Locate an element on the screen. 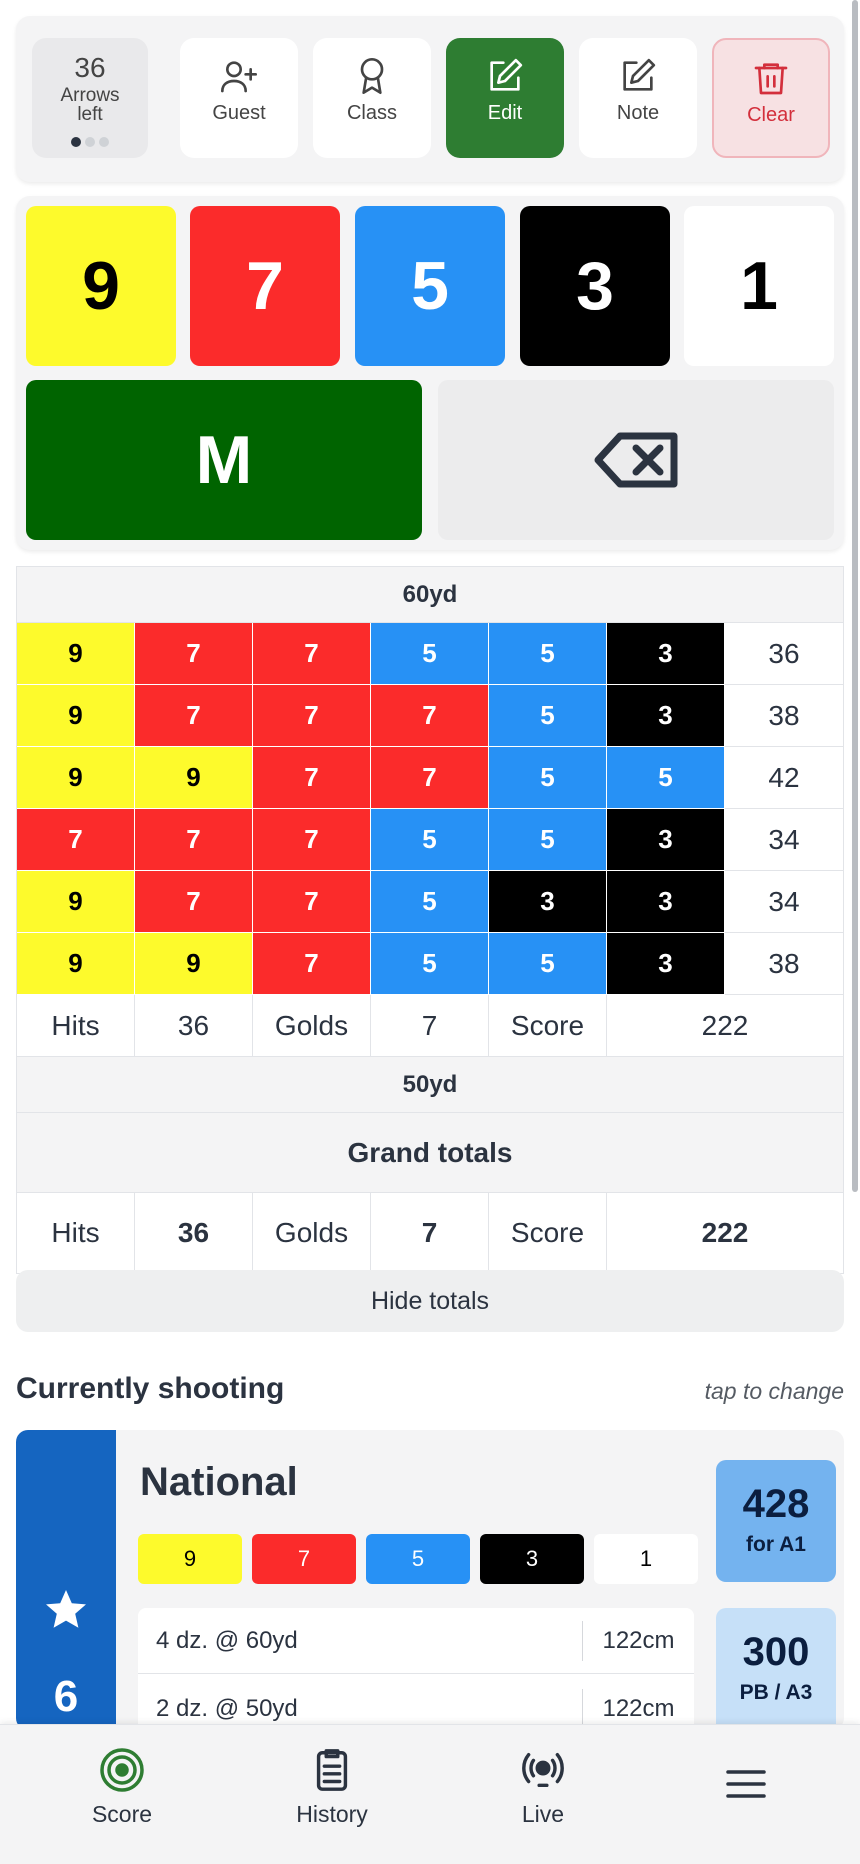  nav-live-label: Live is located at coordinates (543, 1814).